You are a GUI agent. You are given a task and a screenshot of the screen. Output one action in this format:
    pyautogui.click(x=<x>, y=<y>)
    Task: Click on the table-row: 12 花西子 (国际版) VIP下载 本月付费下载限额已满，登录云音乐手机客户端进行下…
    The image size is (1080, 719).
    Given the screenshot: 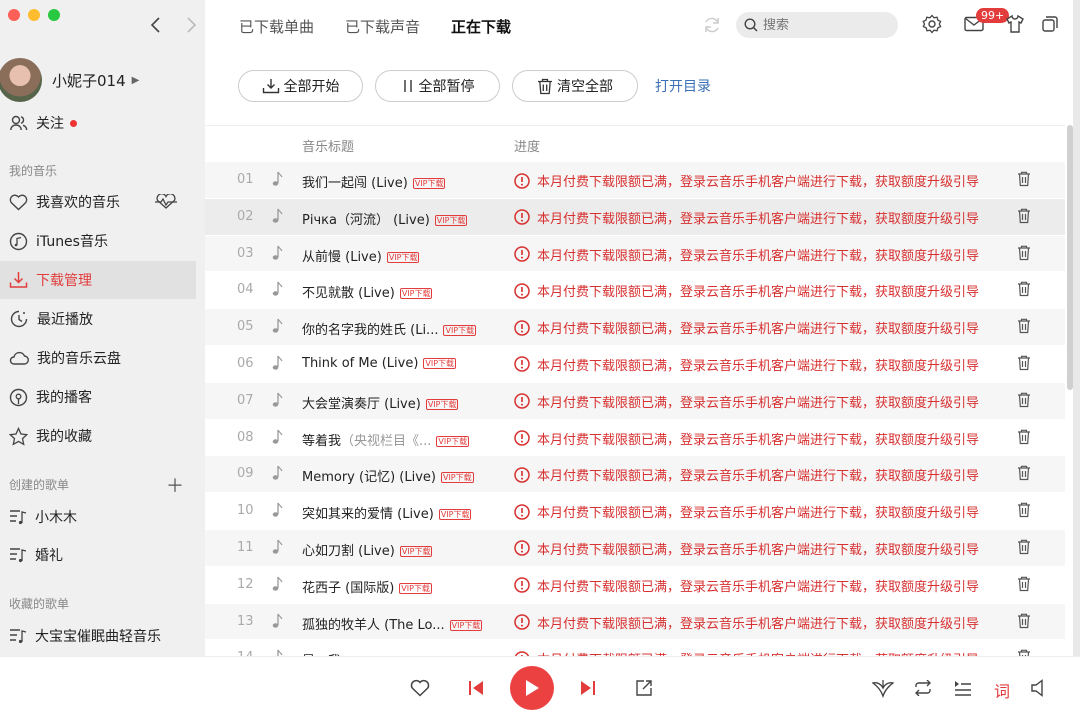 What is the action you would take?
    pyautogui.click(x=635, y=585)
    